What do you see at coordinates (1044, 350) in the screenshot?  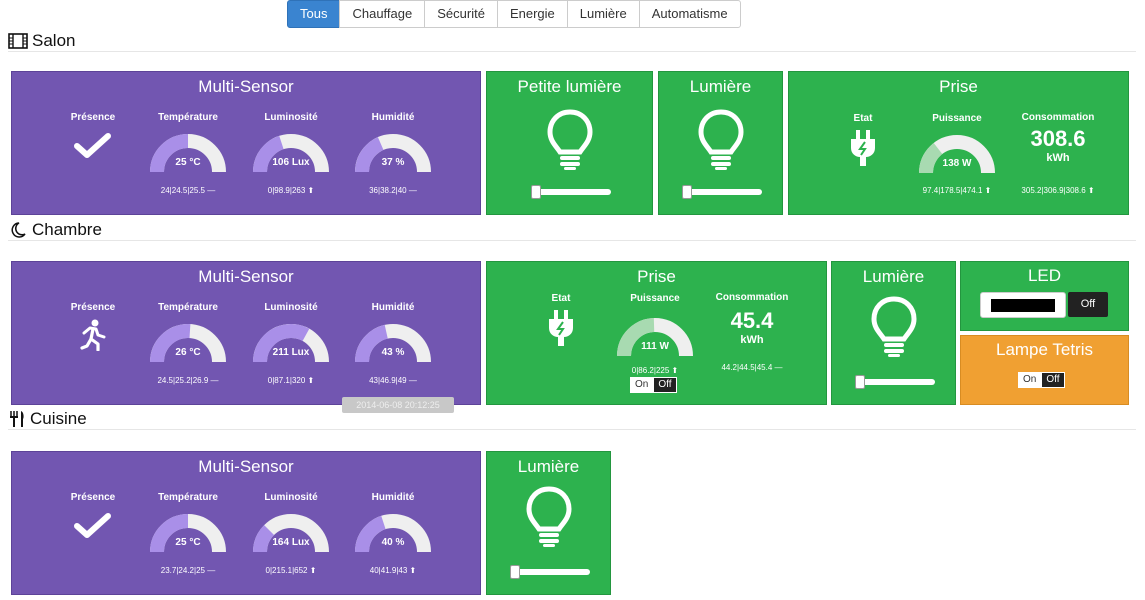 I see `tile-title: Lampe Tetris` at bounding box center [1044, 350].